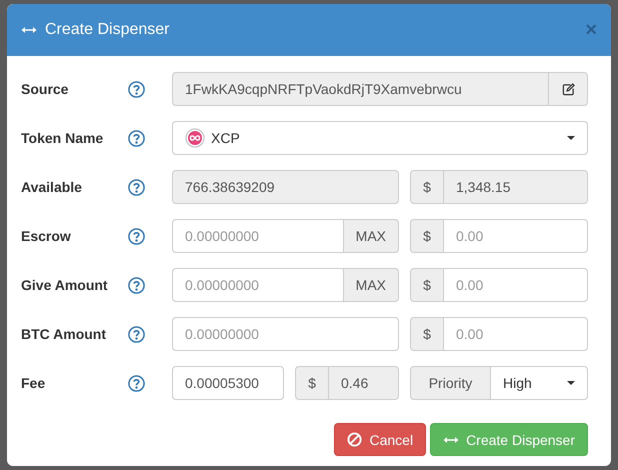 Image resolution: width=618 pixels, height=470 pixels. What do you see at coordinates (195, 138) in the screenshot?
I see `token-icon` at bounding box center [195, 138].